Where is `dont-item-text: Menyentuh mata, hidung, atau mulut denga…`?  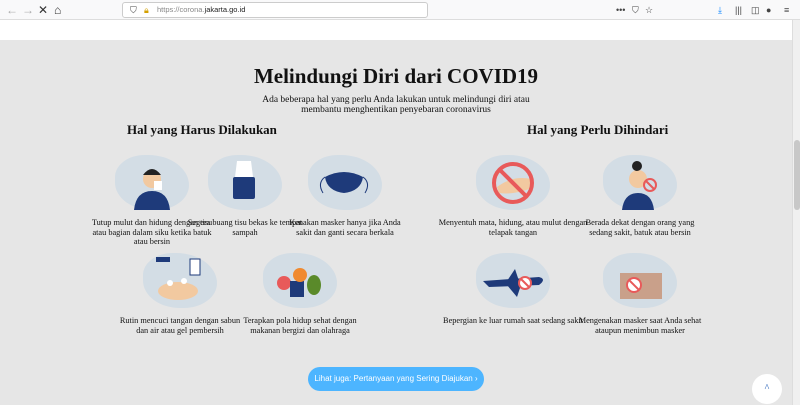 dont-item-text: Menyentuh mata, hidung, atau mulut denga… is located at coordinates (513, 227).